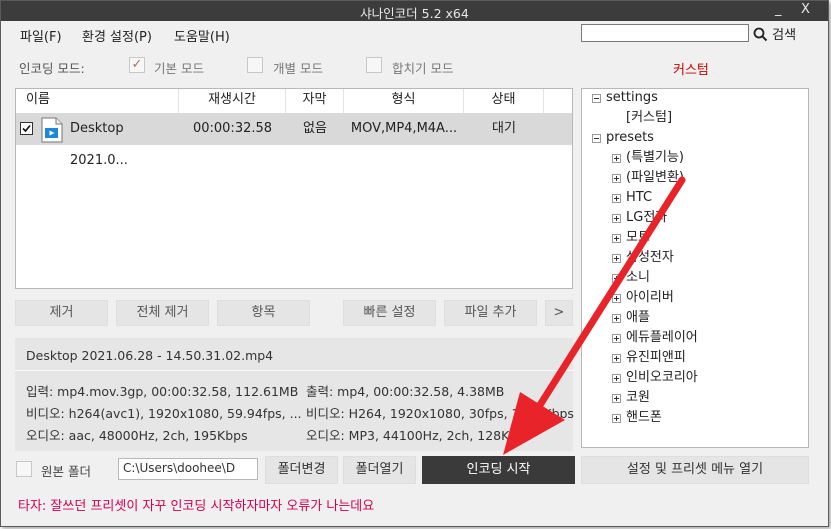  I want to click on arrow-head, so click(534, 423).